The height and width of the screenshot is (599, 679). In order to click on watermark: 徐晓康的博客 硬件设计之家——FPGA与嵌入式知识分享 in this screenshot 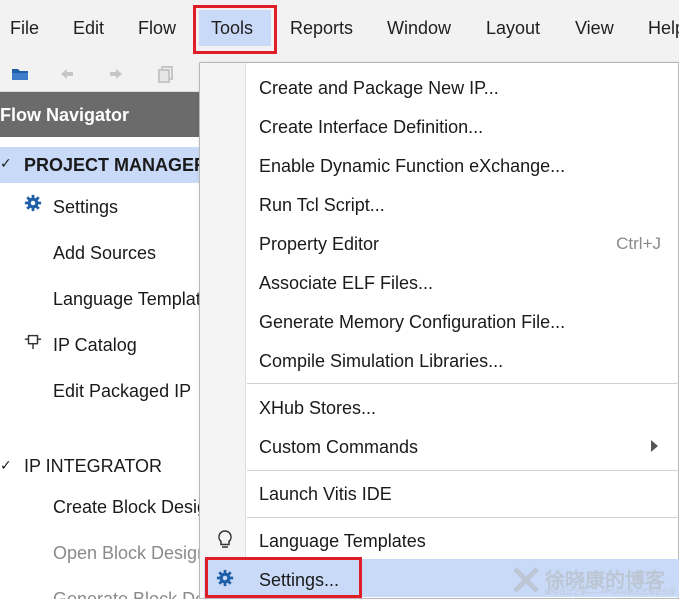, I will do `click(595, 580)`.